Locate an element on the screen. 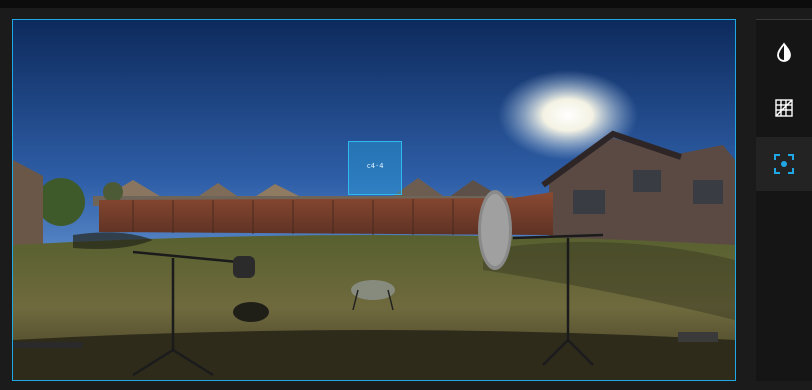 This screenshot has height=390, width=812. grid-tool-button is located at coordinates (784, 108).